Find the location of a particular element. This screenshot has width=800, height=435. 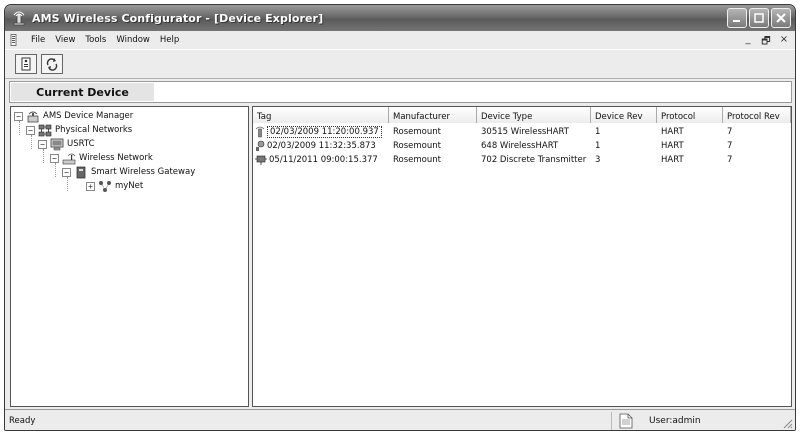

status-text: Ready is located at coordinates (22, 421).